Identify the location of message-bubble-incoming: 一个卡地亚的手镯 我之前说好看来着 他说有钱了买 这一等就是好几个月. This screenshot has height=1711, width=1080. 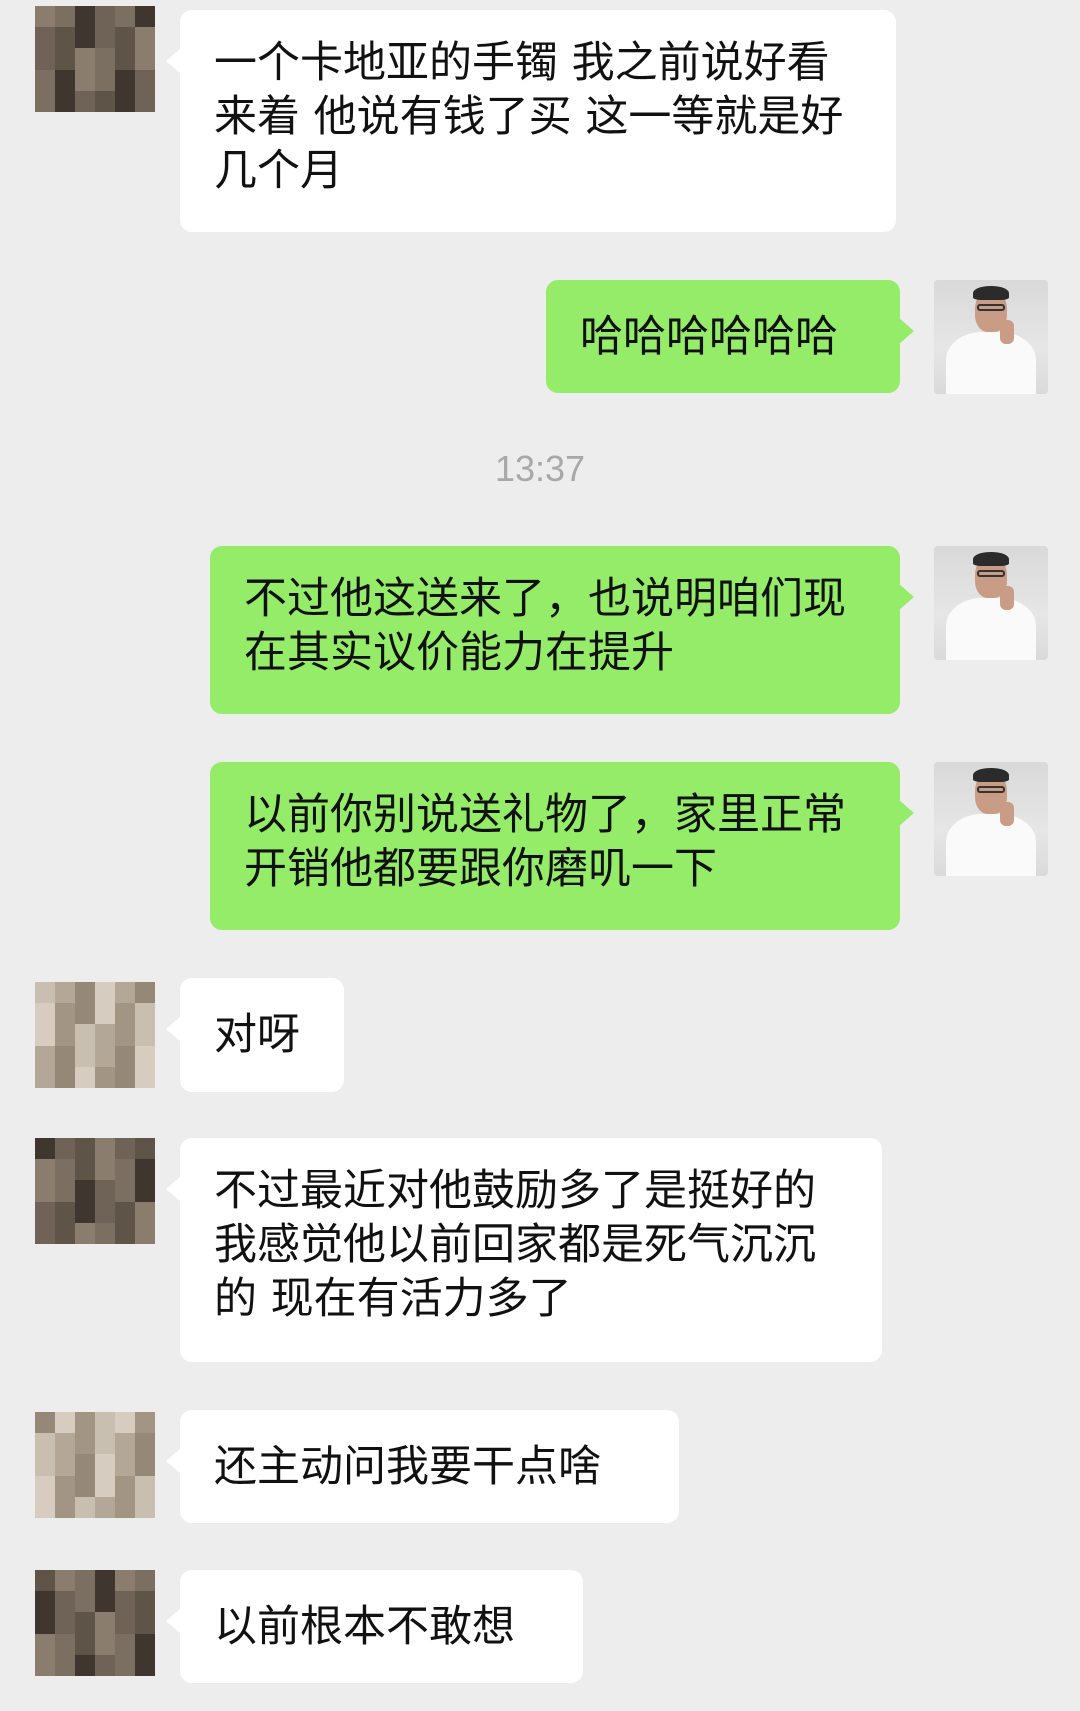
(531, 121).